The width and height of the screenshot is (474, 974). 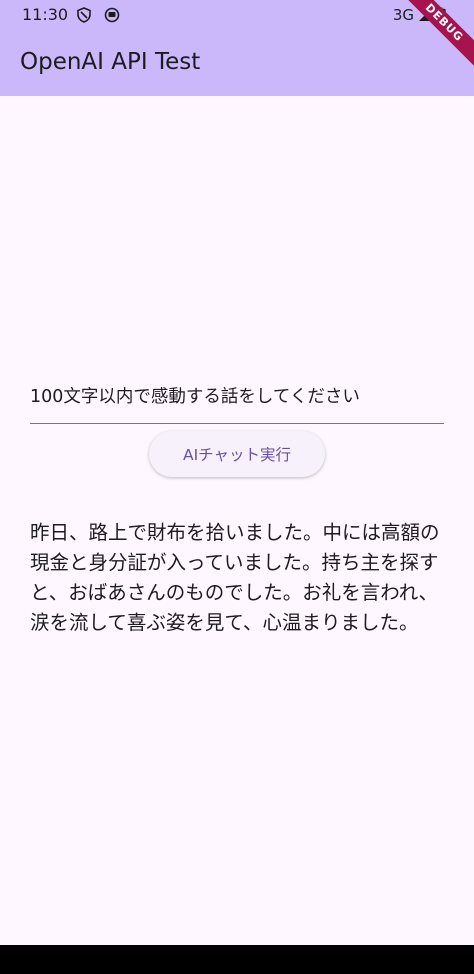 I want to click on battery-icon, so click(x=441, y=15).